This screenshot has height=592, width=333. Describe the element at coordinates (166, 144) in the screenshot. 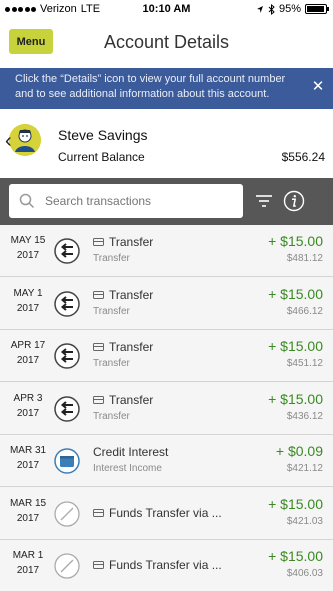

I see `account-summary: ‹ Steve Savings Current Balance $556.24` at that location.